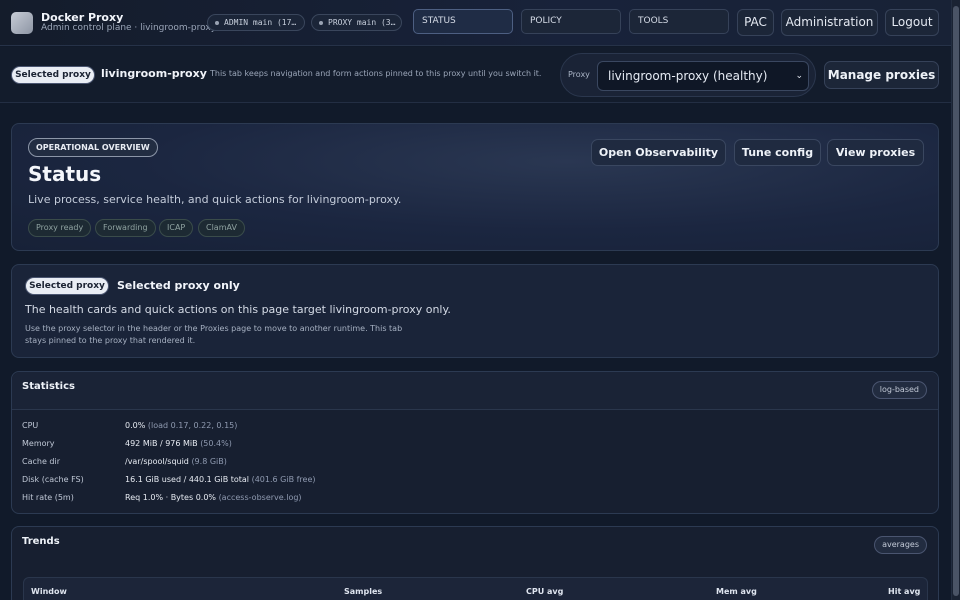  I want to click on stat-main: 0.0%, so click(135, 425).